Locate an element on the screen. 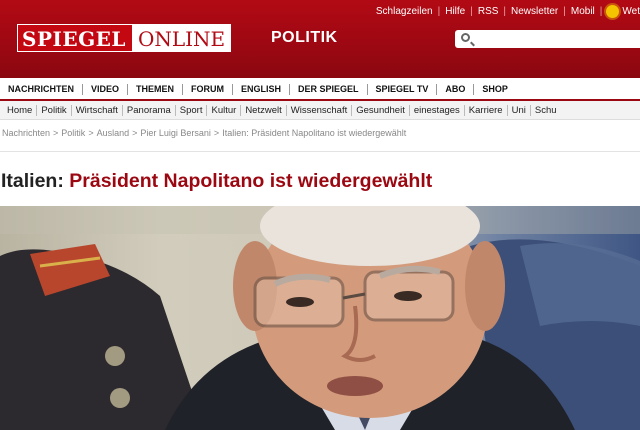  sub-nav-sport: Sport is located at coordinates (192, 110).